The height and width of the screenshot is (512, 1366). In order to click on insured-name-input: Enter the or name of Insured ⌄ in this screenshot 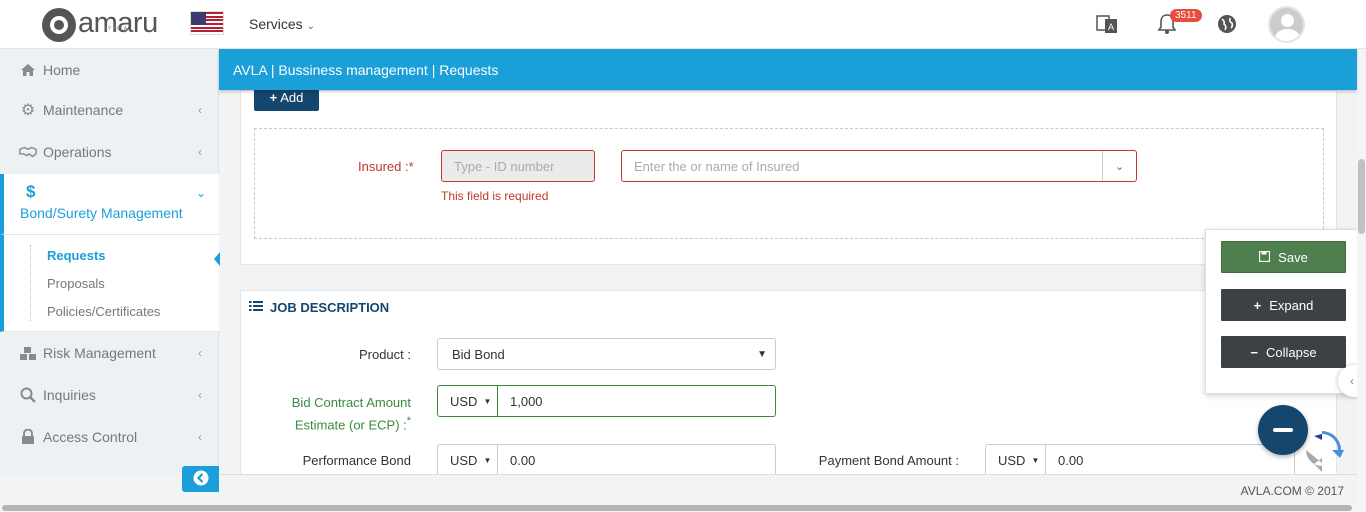, I will do `click(879, 166)`.